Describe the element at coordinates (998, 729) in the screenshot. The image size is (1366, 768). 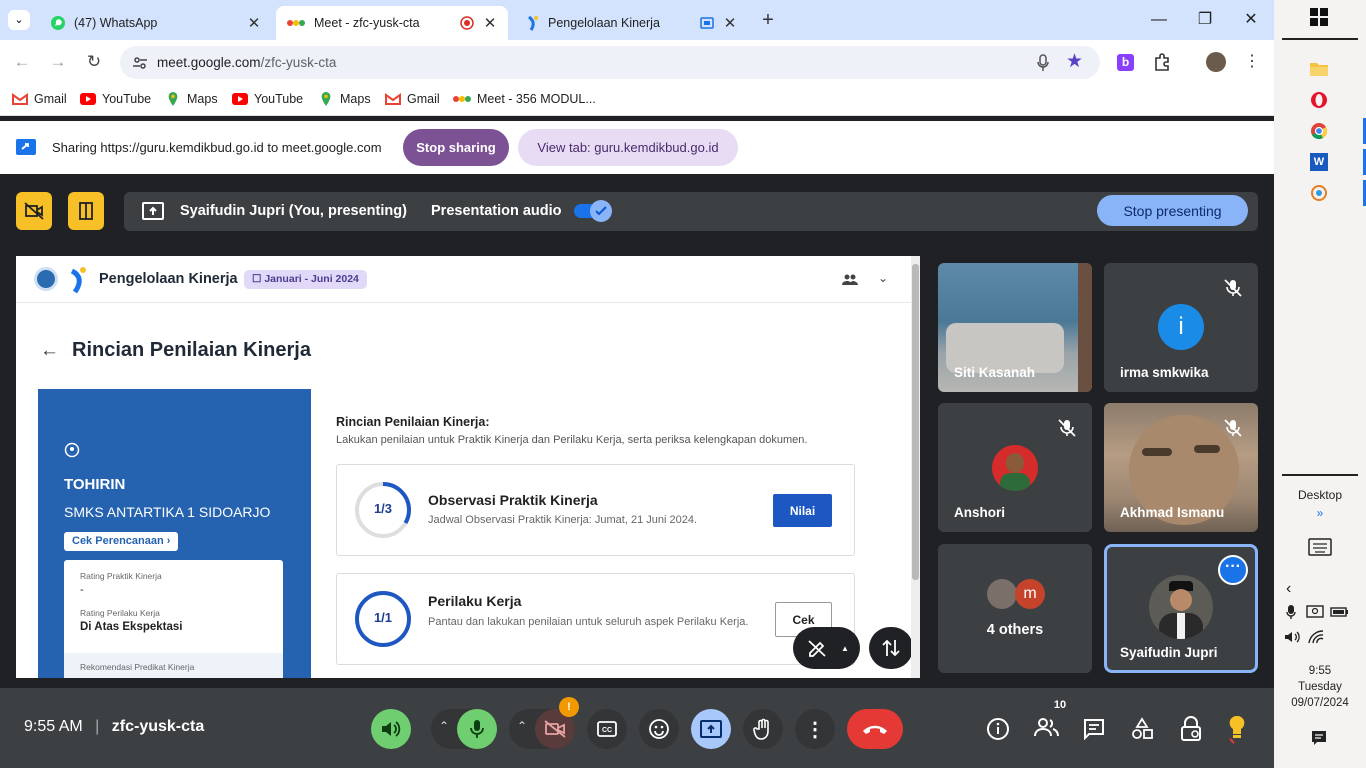
I see `meeting-details-icon` at that location.